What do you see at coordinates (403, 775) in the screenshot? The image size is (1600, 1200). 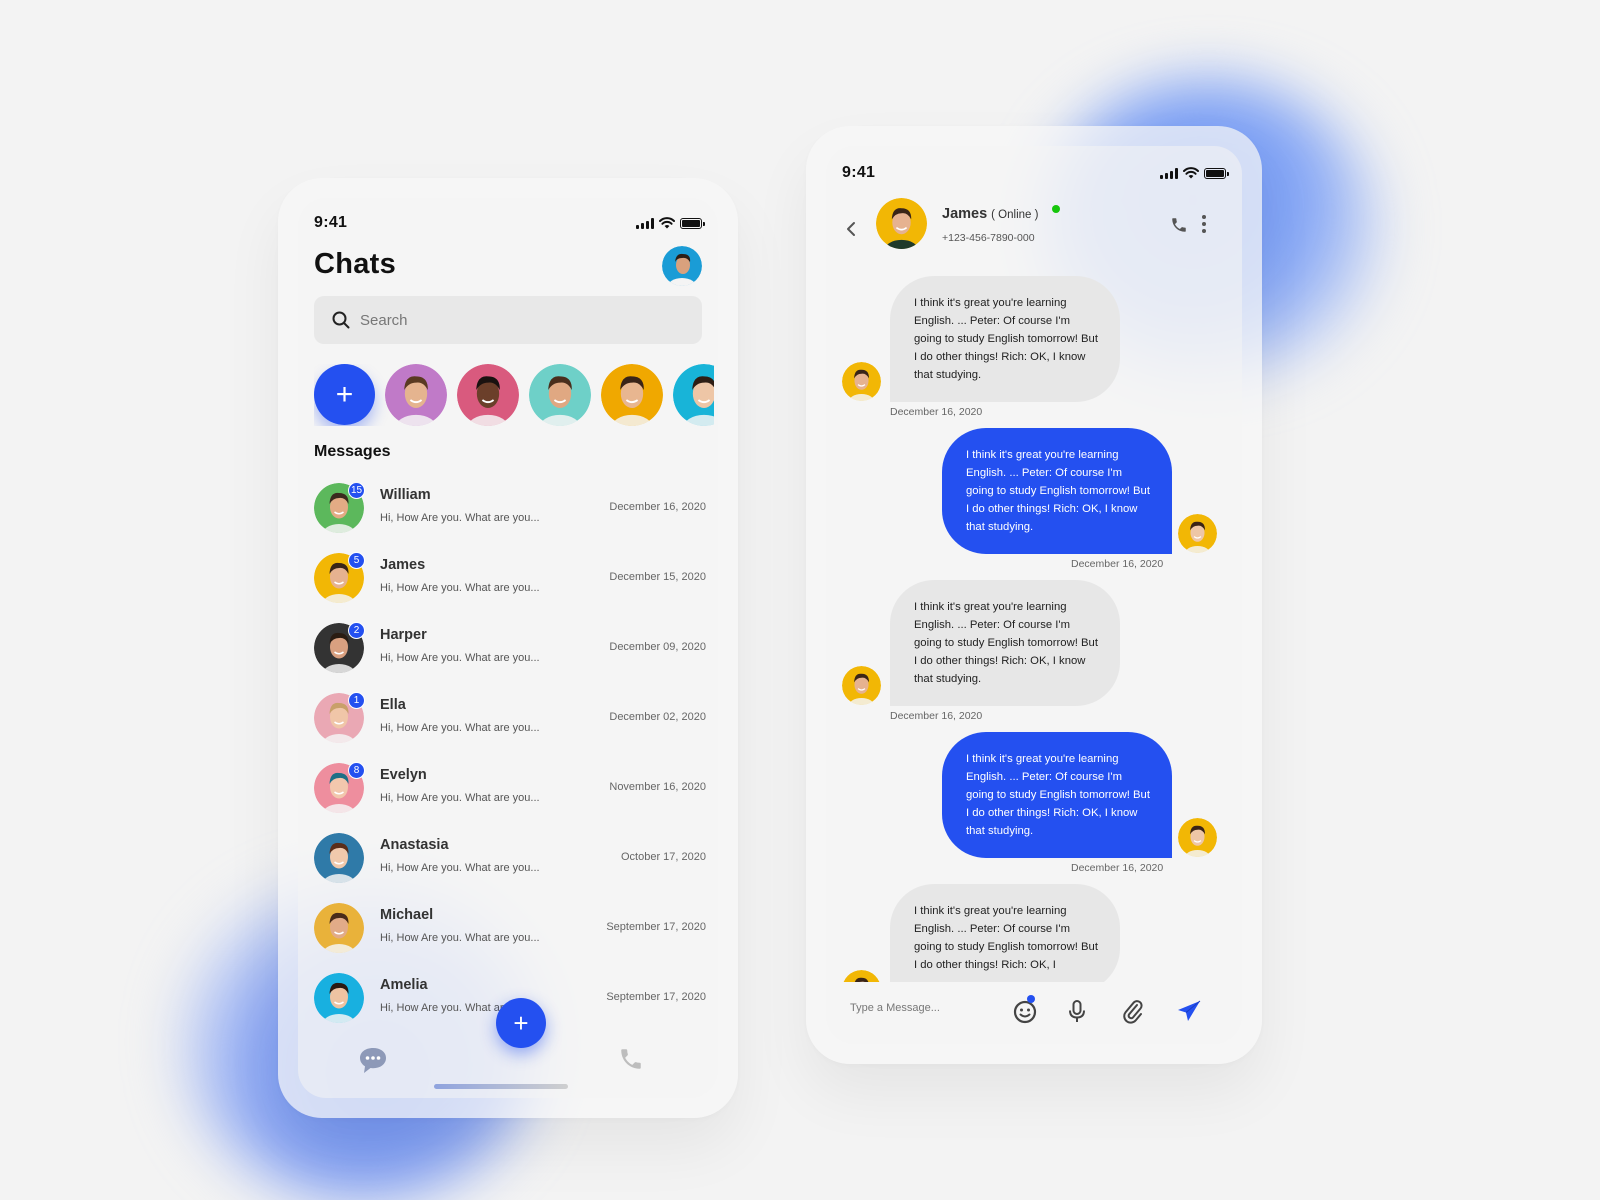 I see `chat-name: Evelyn` at bounding box center [403, 775].